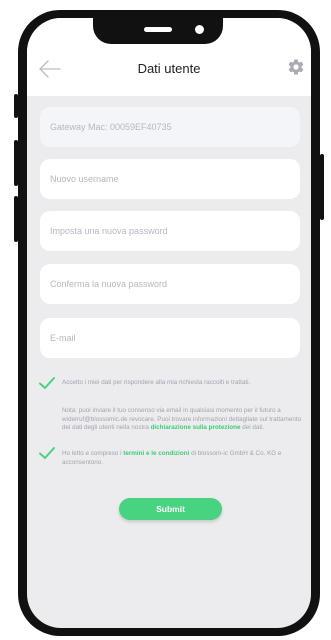  I want to click on page-title: Dati utente, so click(169, 68).